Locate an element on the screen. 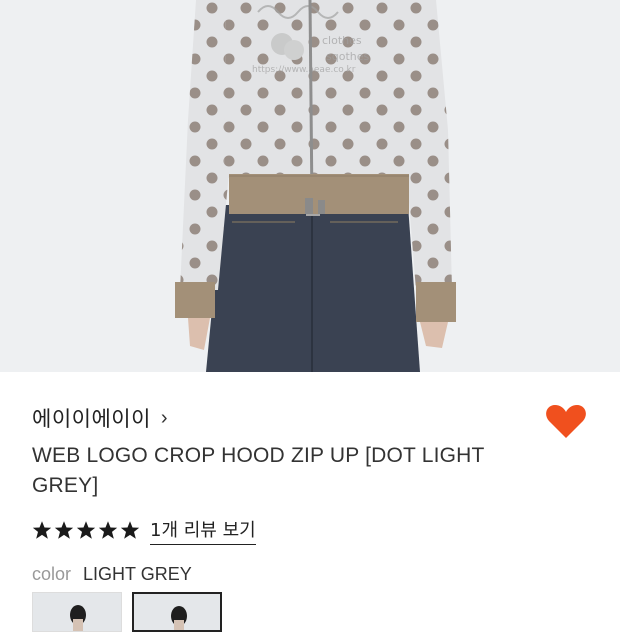 The width and height of the screenshot is (620, 632). rating-stars is located at coordinates (86, 530).